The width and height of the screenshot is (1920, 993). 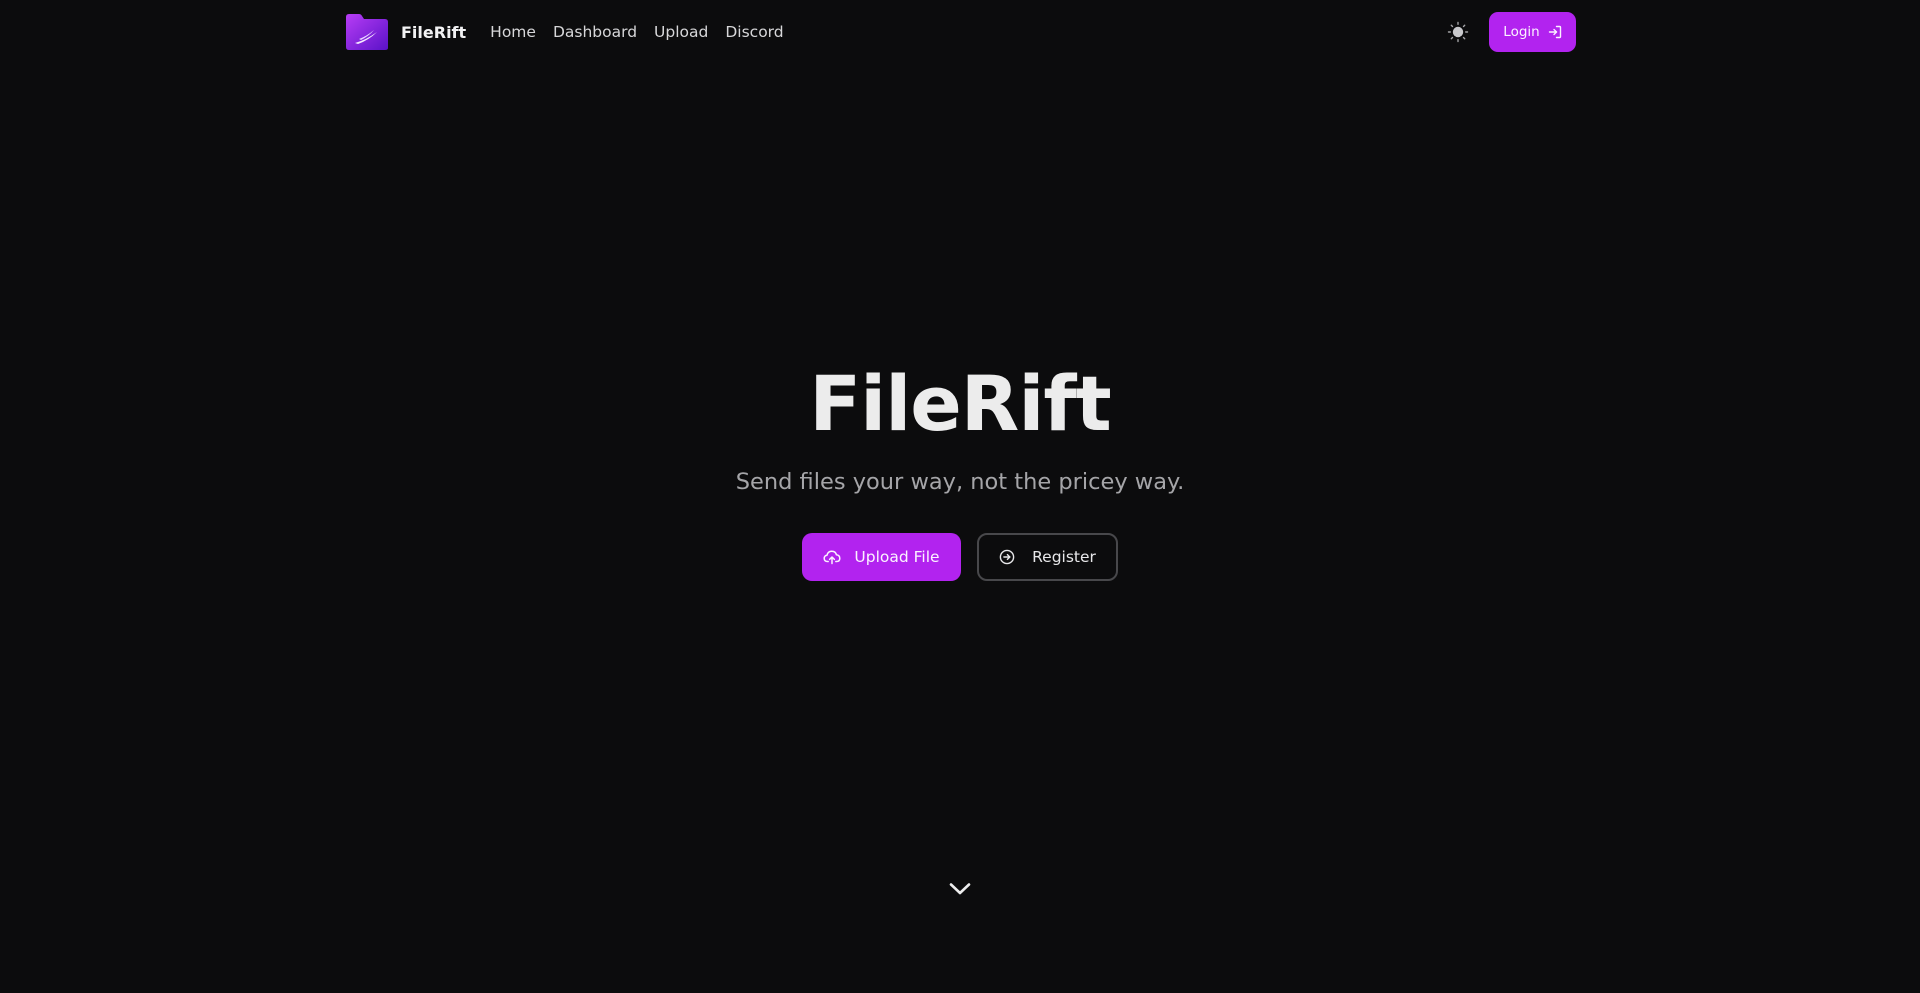 I want to click on brand-name: FileRift, so click(x=434, y=32).